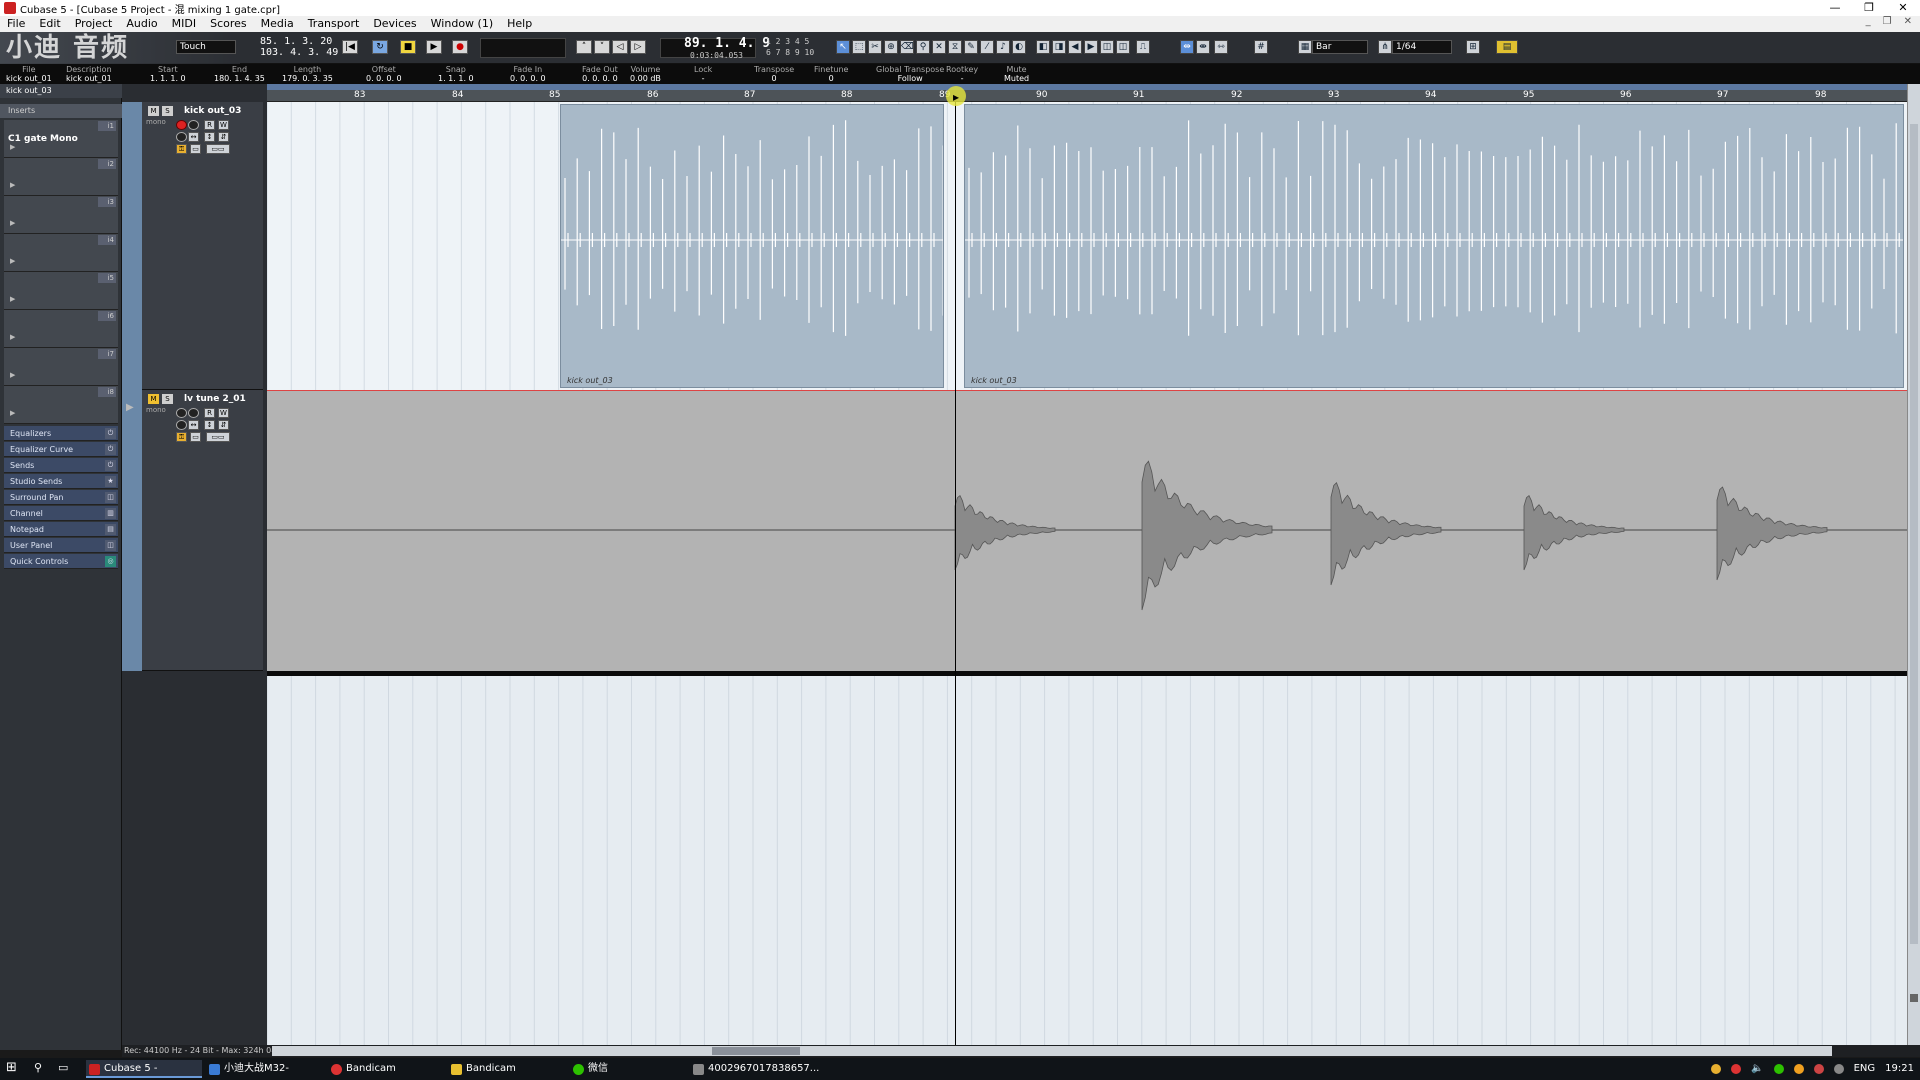 This screenshot has width=1920, height=1080. What do you see at coordinates (110, 481) in the screenshot?
I see `section-star-icon: ★` at bounding box center [110, 481].